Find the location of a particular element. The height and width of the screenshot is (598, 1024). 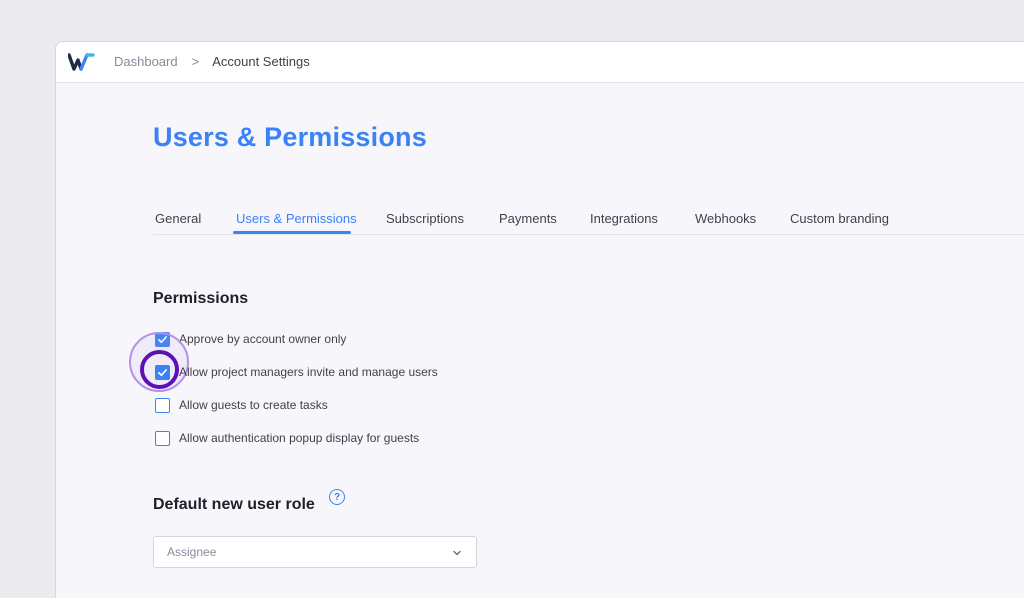

check-icon is located at coordinates (162, 372).